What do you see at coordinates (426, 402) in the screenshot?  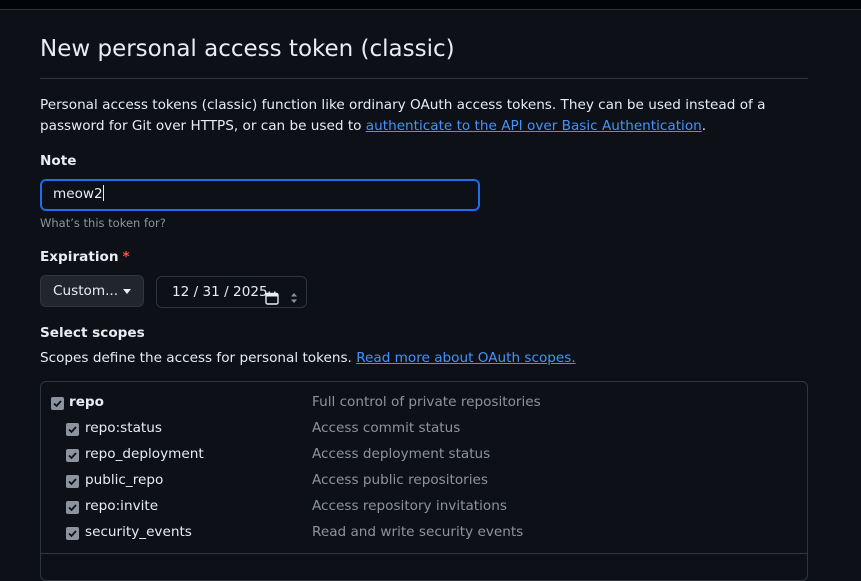 I see `scope-description: Full control of private repositories` at bounding box center [426, 402].